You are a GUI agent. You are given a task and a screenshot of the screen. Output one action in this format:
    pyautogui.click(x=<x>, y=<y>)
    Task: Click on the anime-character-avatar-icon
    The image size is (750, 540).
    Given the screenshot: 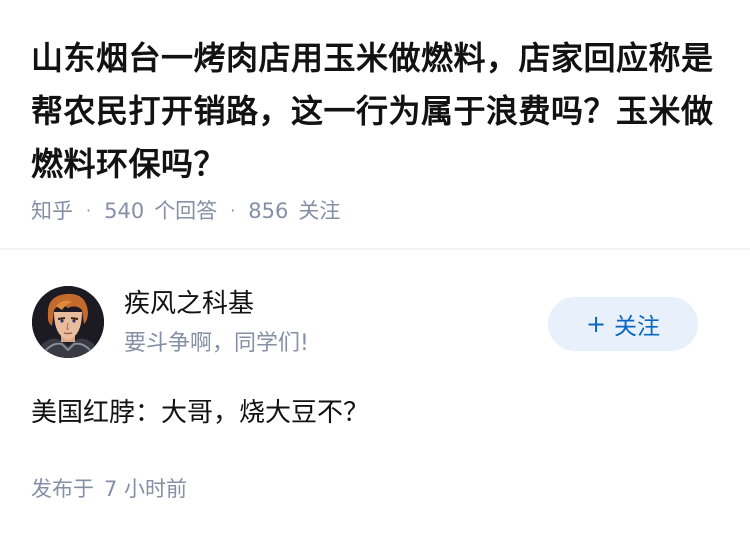 What is the action you would take?
    pyautogui.click(x=68, y=322)
    